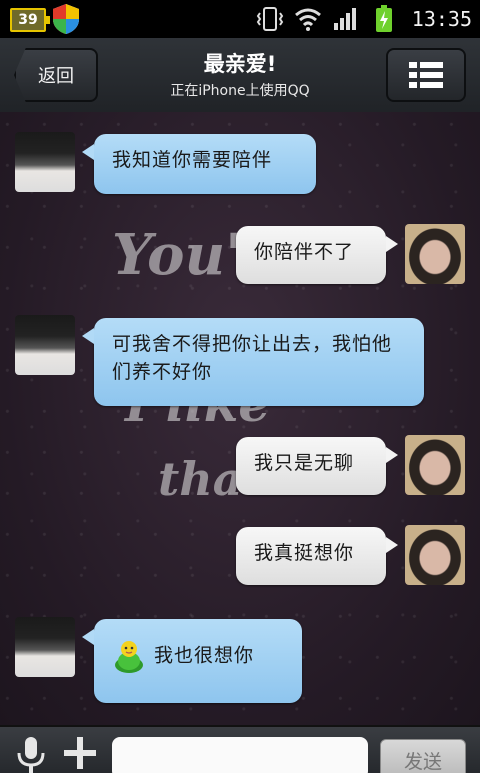  Describe the element at coordinates (204, 655) in the screenshot. I see `message-text: 我也很想你` at that location.